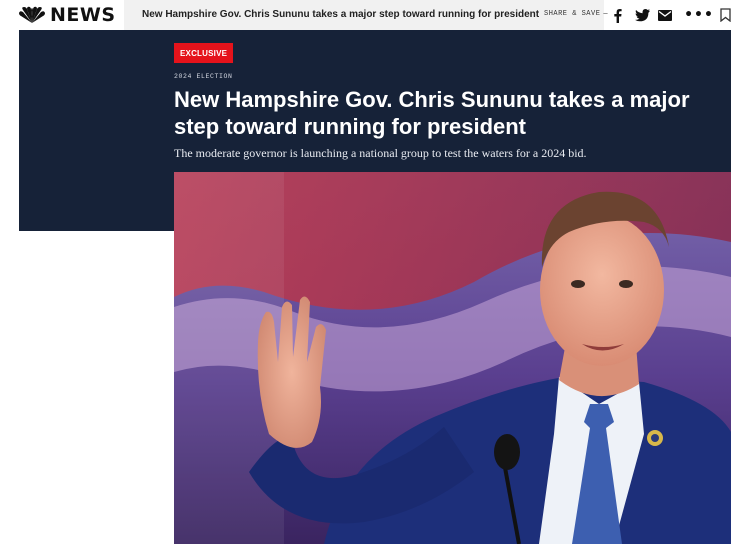  I want to click on more-icon: •••, so click(698, 15).